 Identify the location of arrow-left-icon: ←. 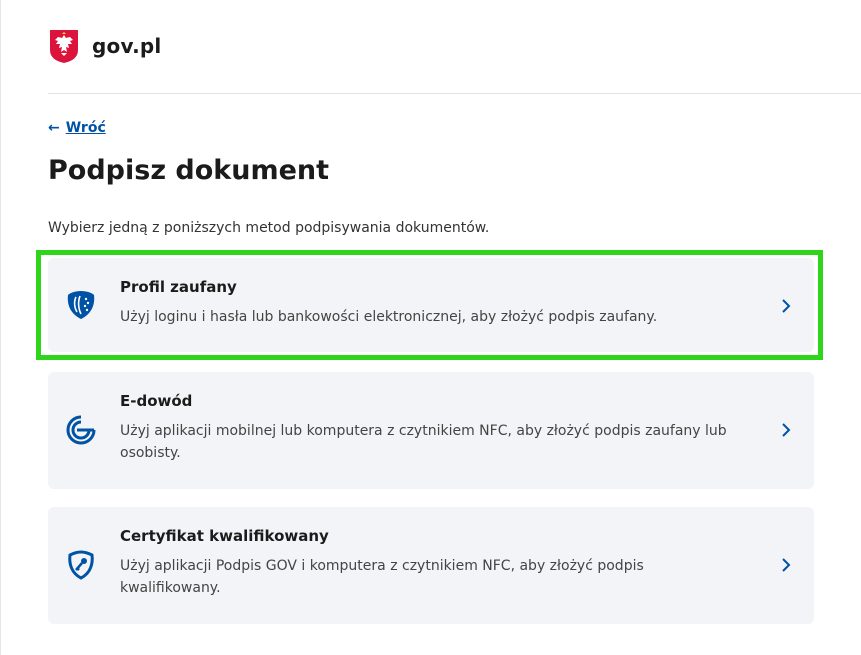
(54, 128).